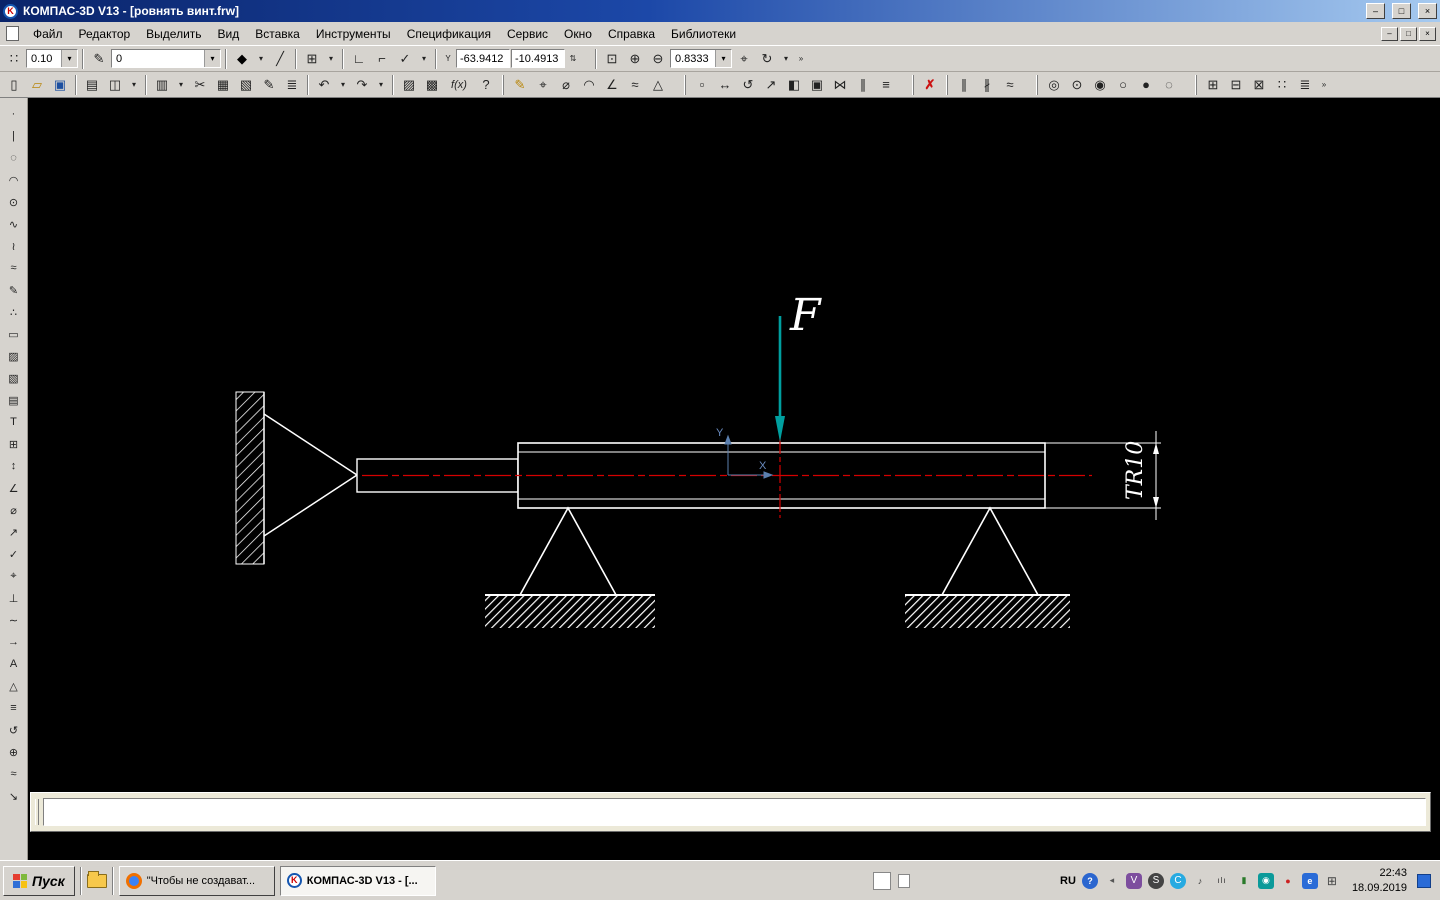 The image size is (1440, 900). I want to click on start-button: Пуск, so click(39, 880).